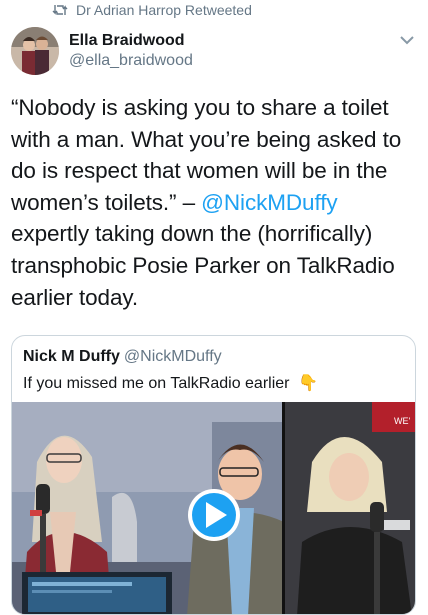 Image resolution: width=428 pixels, height=615 pixels. What do you see at coordinates (71, 356) in the screenshot?
I see `quoted-author-name: Nick M Duffy` at bounding box center [71, 356].